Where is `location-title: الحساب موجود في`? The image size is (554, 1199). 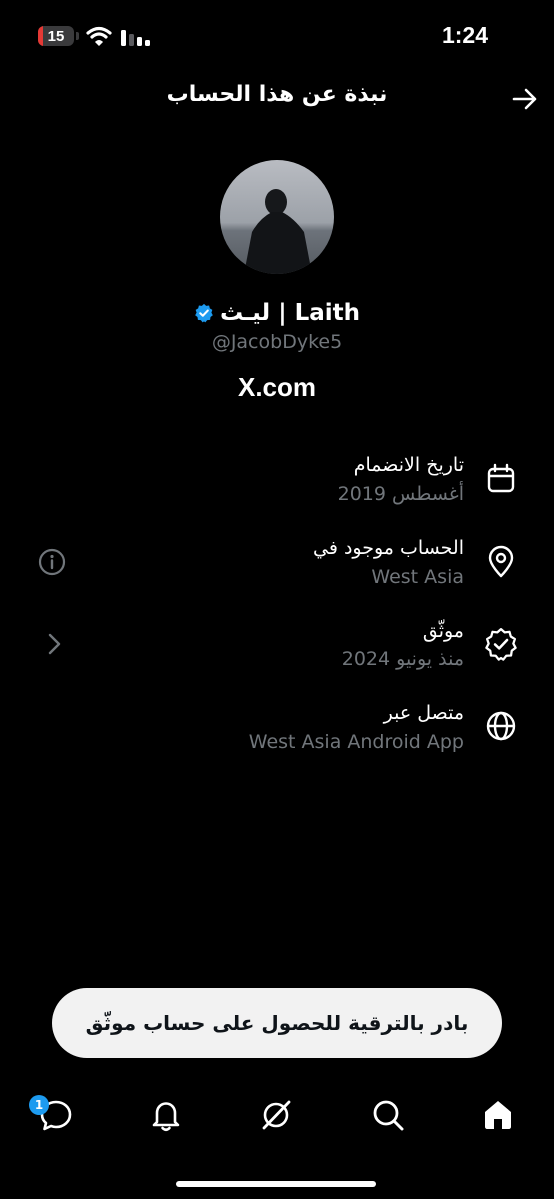
location-title: الحساب موجود في is located at coordinates (388, 548).